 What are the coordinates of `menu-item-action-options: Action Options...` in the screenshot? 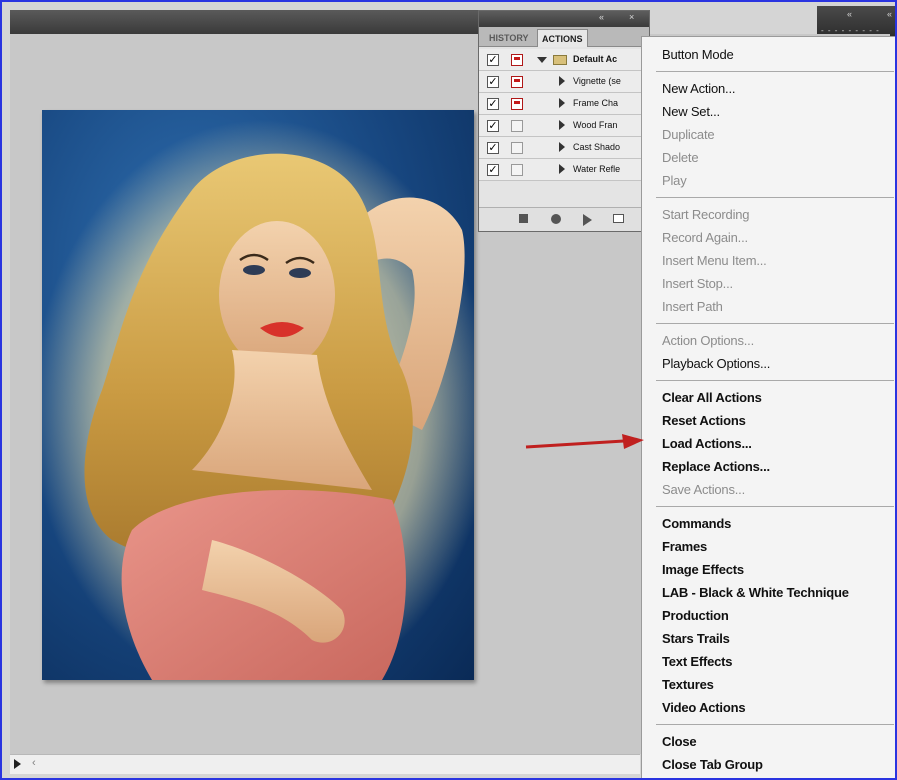 It's located at (708, 340).